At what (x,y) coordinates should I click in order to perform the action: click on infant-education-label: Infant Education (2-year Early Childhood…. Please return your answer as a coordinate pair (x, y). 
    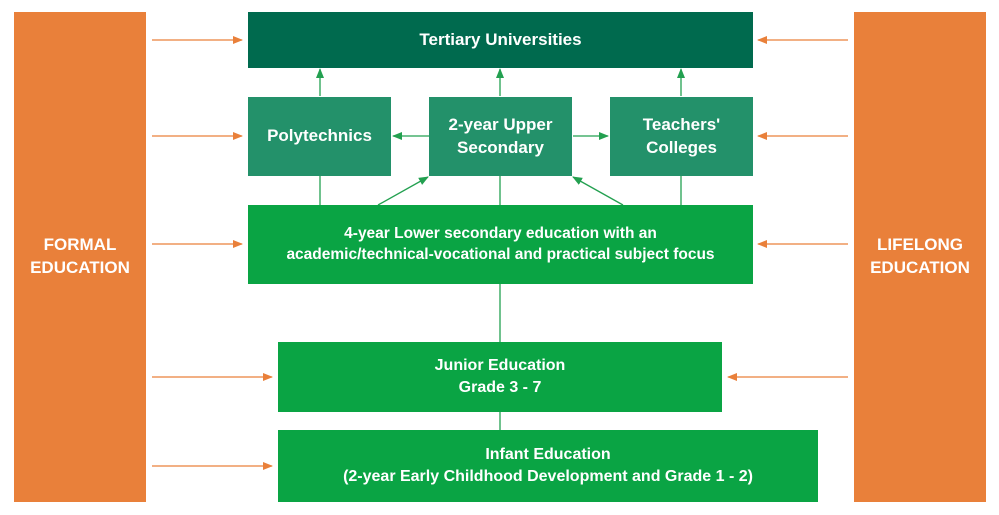
    Looking at the image, I should click on (548, 465).